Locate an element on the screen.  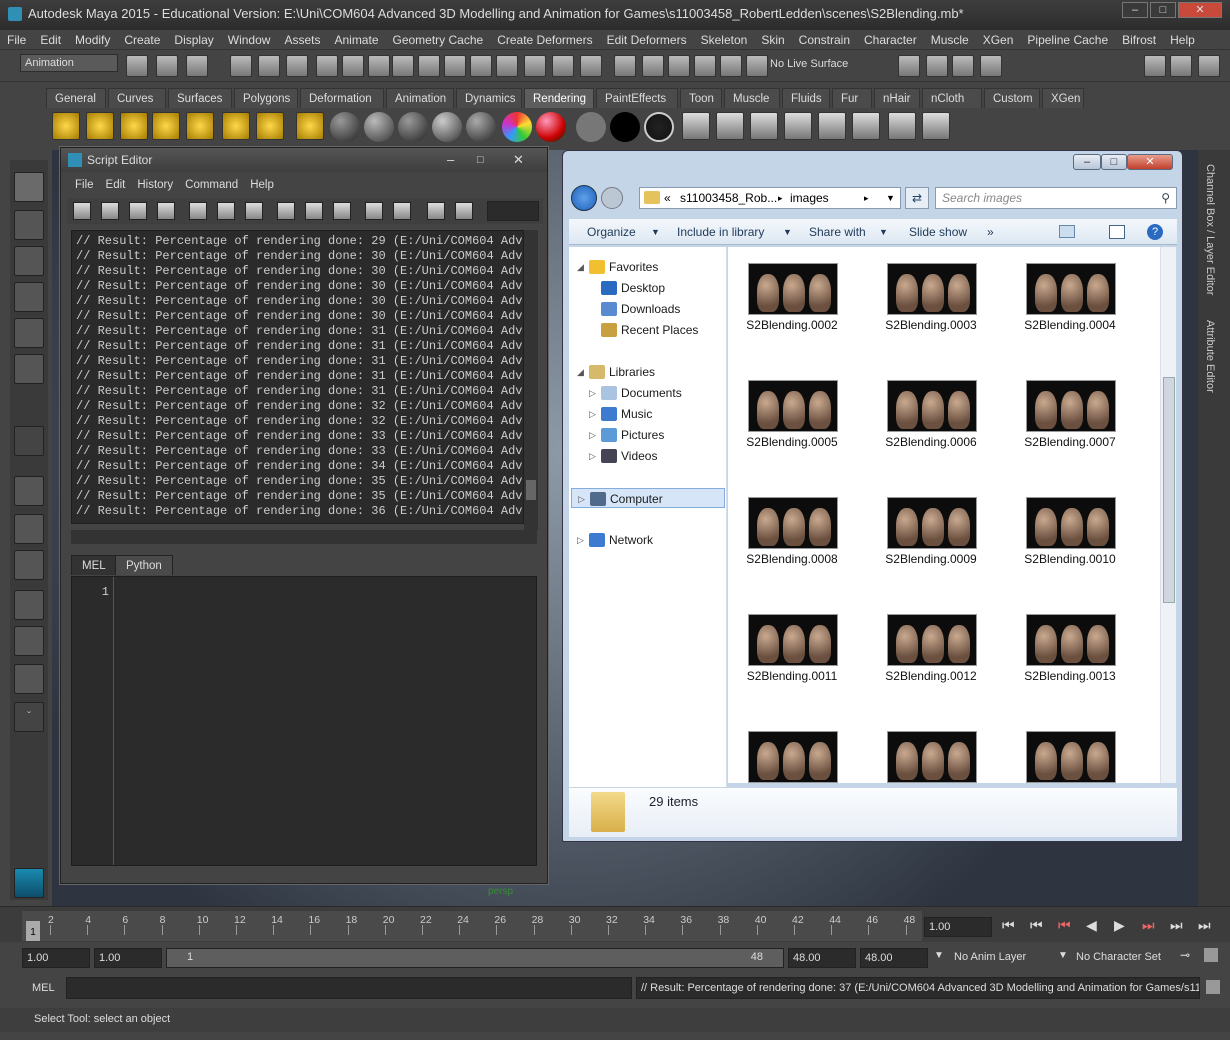
nav-downloads: Downloads is located at coordinates (671, 309).